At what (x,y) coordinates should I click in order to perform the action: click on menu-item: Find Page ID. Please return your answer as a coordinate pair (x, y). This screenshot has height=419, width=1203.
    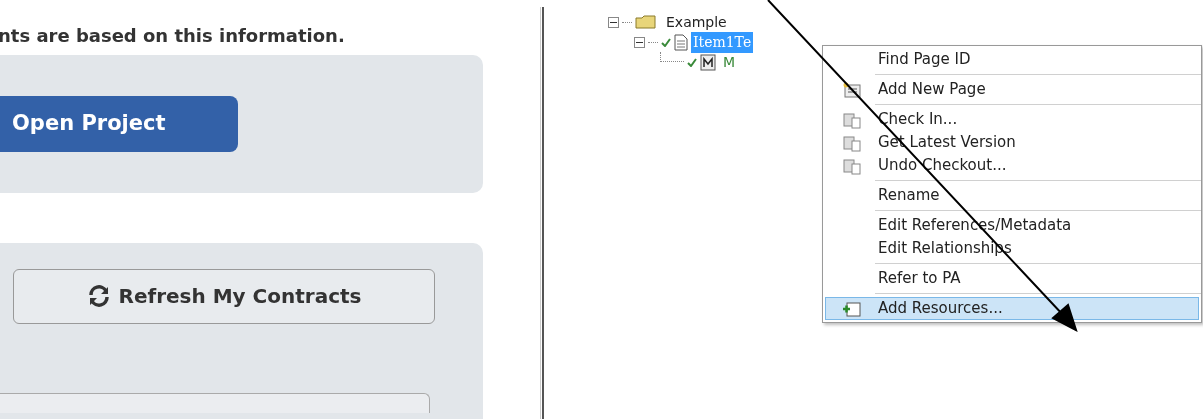
    Looking at the image, I should click on (1012, 59).